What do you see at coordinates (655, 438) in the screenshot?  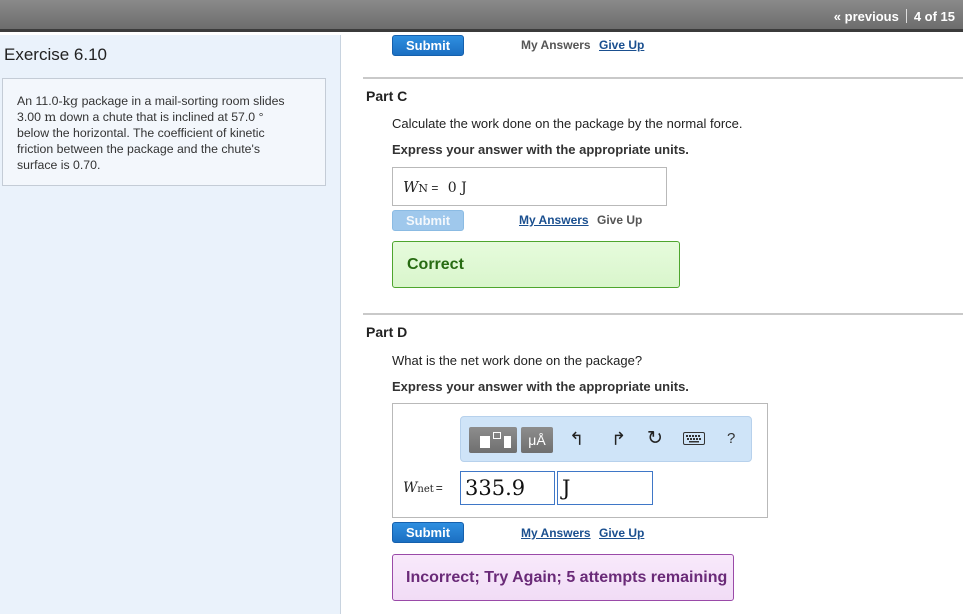 I see `reset-icon: ↻` at bounding box center [655, 438].